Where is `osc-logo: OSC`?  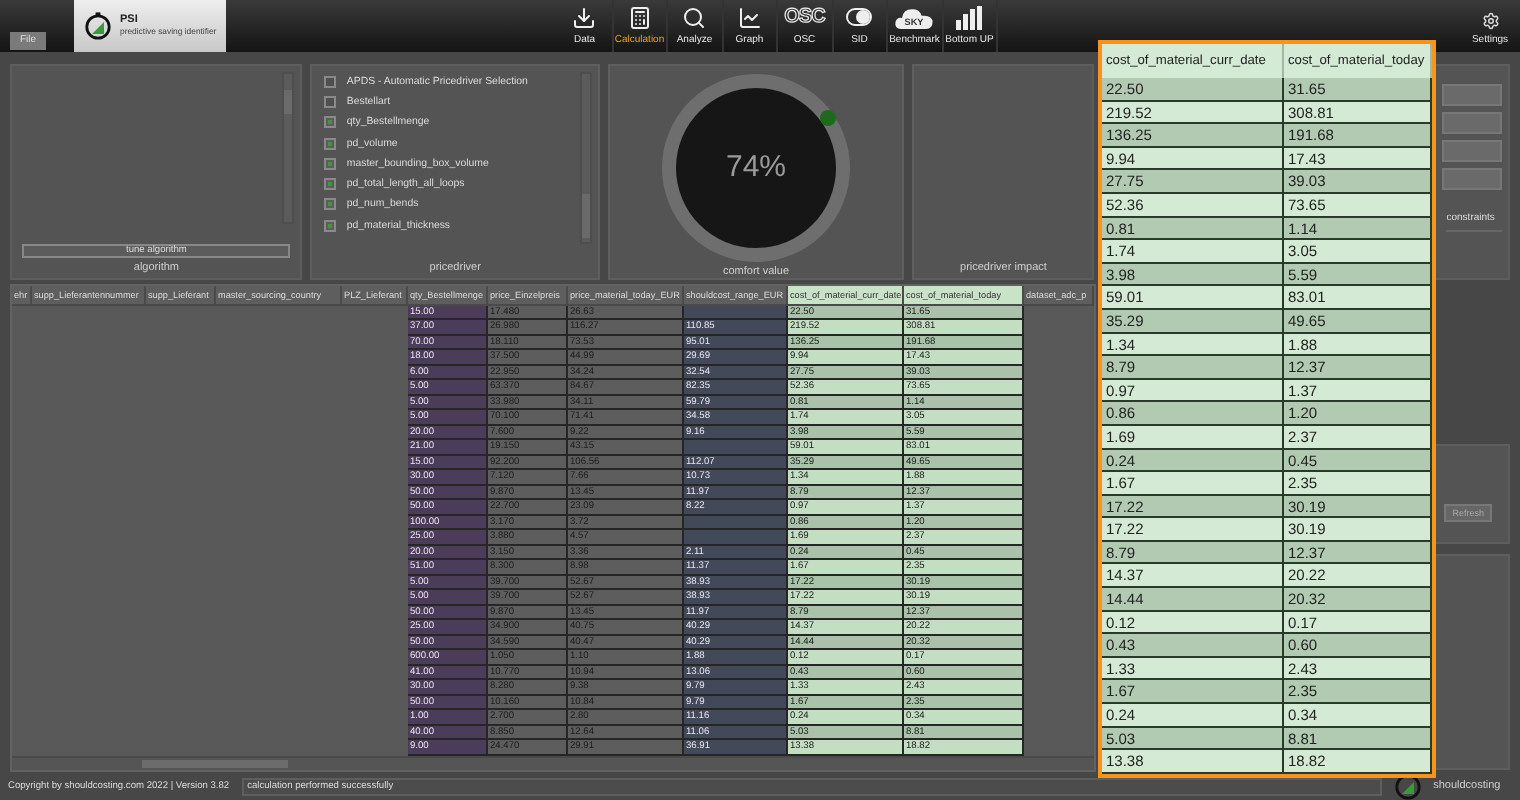 osc-logo: OSC is located at coordinates (804, 17).